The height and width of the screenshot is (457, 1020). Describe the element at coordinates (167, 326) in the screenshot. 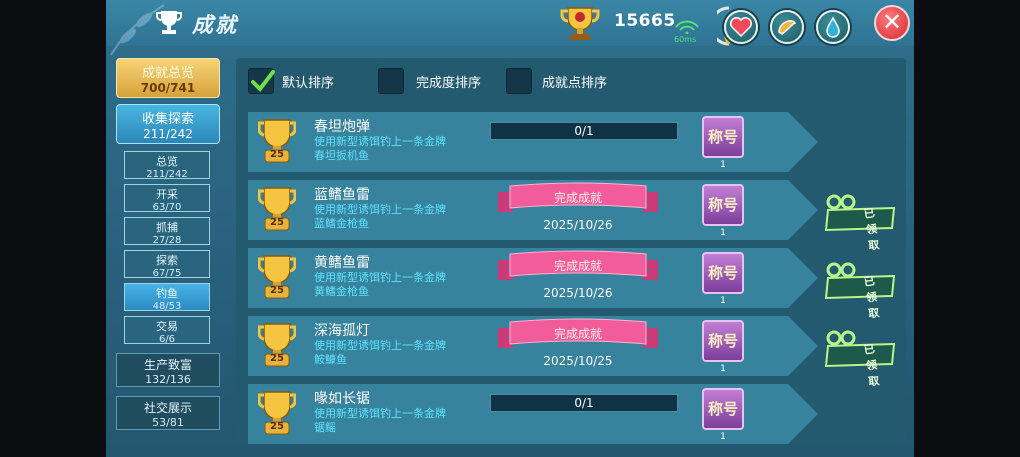

I see `sidebar-sub-label: 交易` at that location.